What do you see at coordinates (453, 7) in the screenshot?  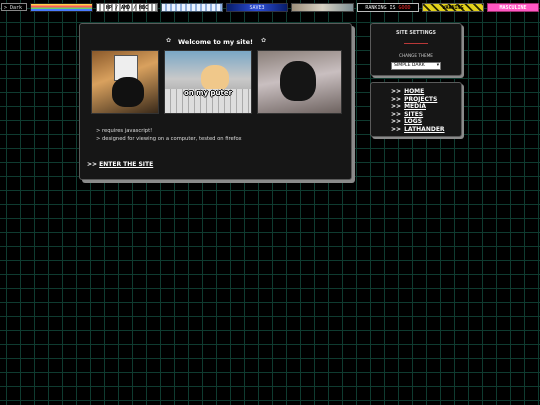 I see `hazard-badge: WARNING` at bounding box center [453, 7].